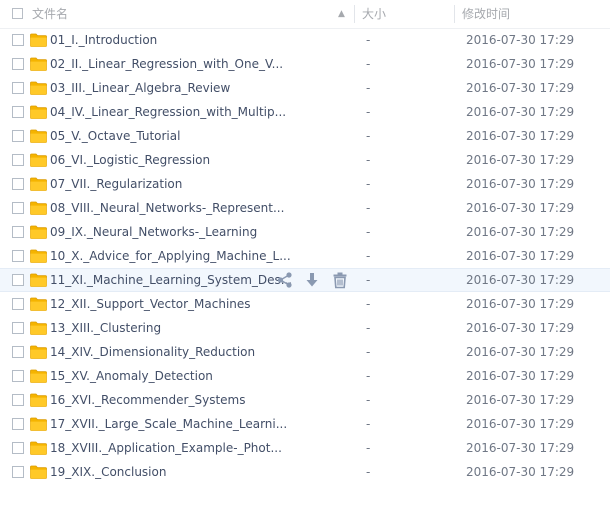 This screenshot has width=610, height=509. Describe the element at coordinates (285, 280) in the screenshot. I see `share-icon` at that location.